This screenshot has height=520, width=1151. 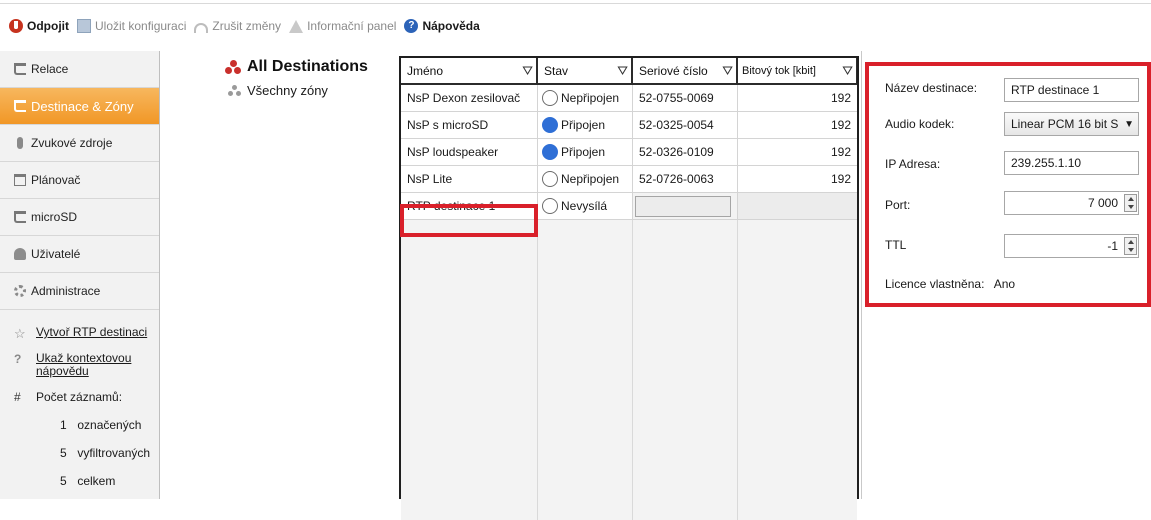 I want to click on cell-serial: 52-0325-0054, so click(x=685, y=125).